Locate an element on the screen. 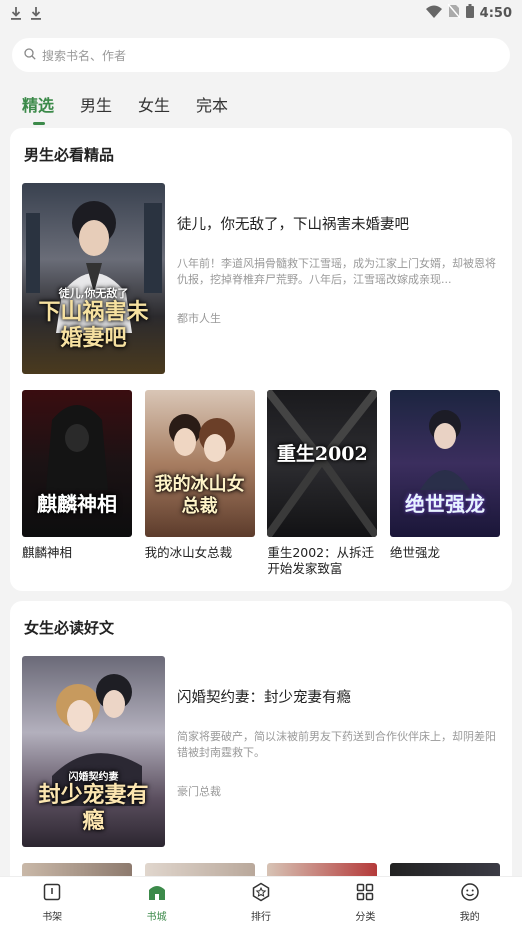 This screenshot has height=928, width=522. nav-profile: 我的 is located at coordinates (470, 902).